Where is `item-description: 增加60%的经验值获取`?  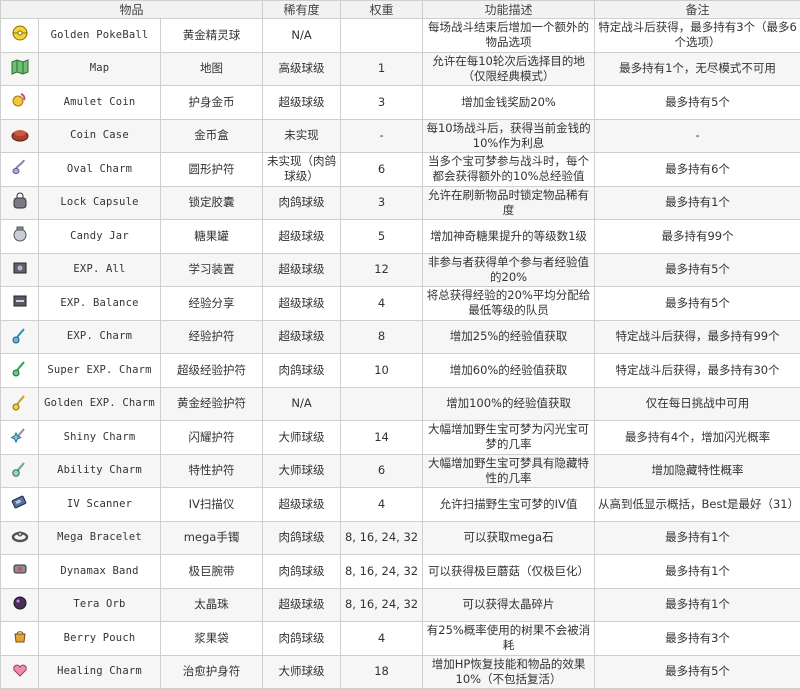 item-description: 增加60%的经验值获取 is located at coordinates (509, 370).